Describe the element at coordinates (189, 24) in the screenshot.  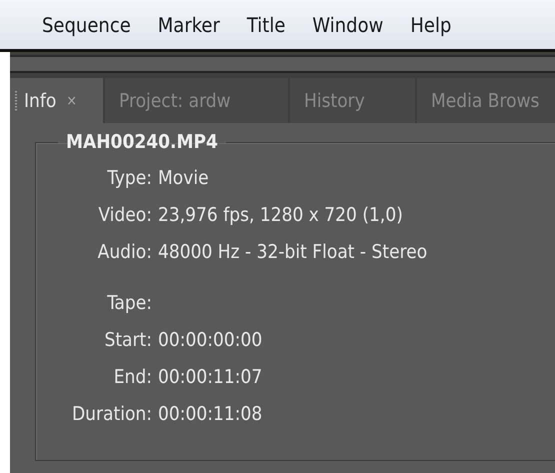
I see `menu-item: Marker` at that location.